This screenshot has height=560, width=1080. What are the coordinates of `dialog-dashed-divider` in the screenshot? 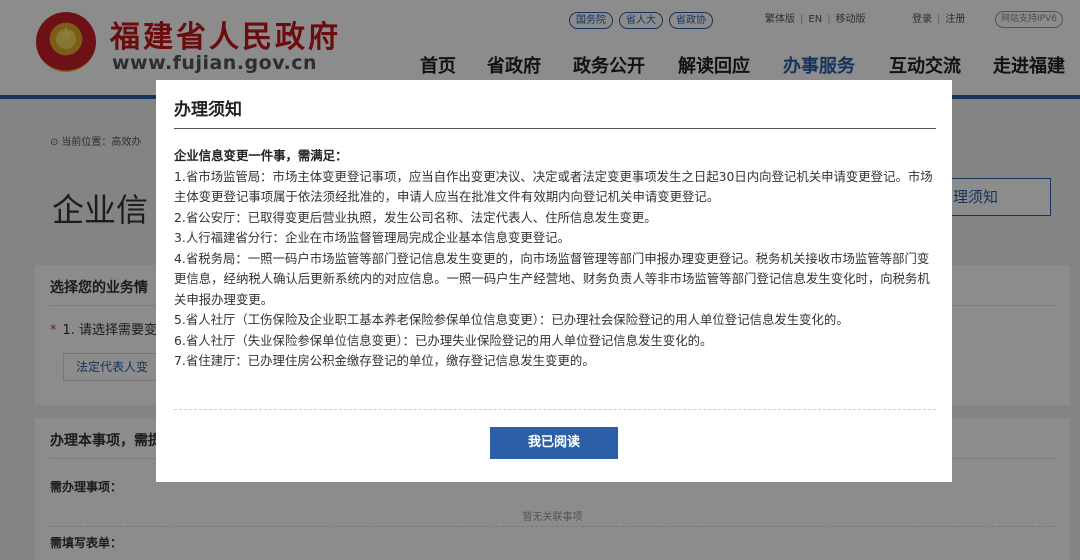 It's located at (555, 409).